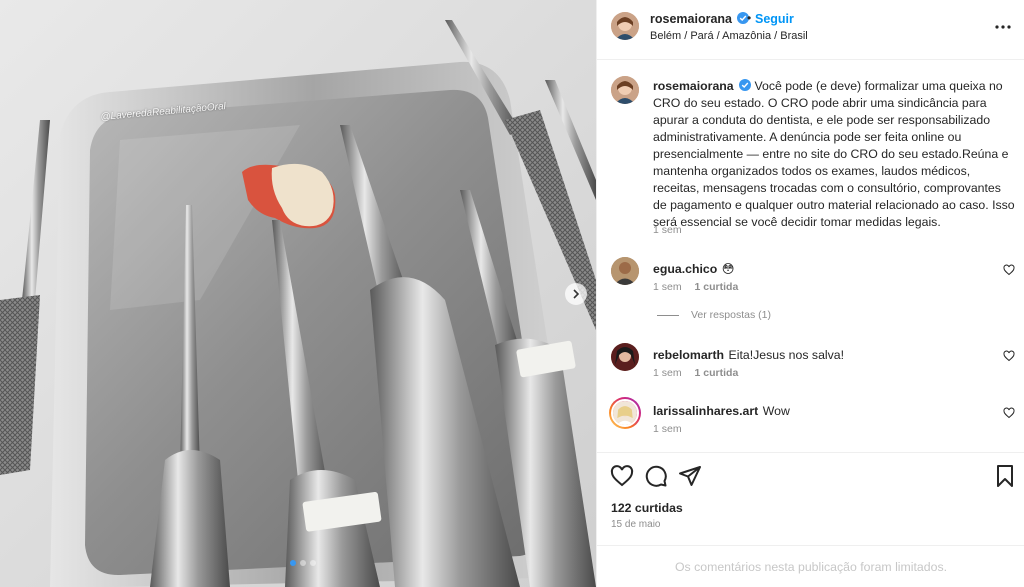 The width and height of the screenshot is (1024, 587). I want to click on post-date: 15 de maio, so click(635, 524).